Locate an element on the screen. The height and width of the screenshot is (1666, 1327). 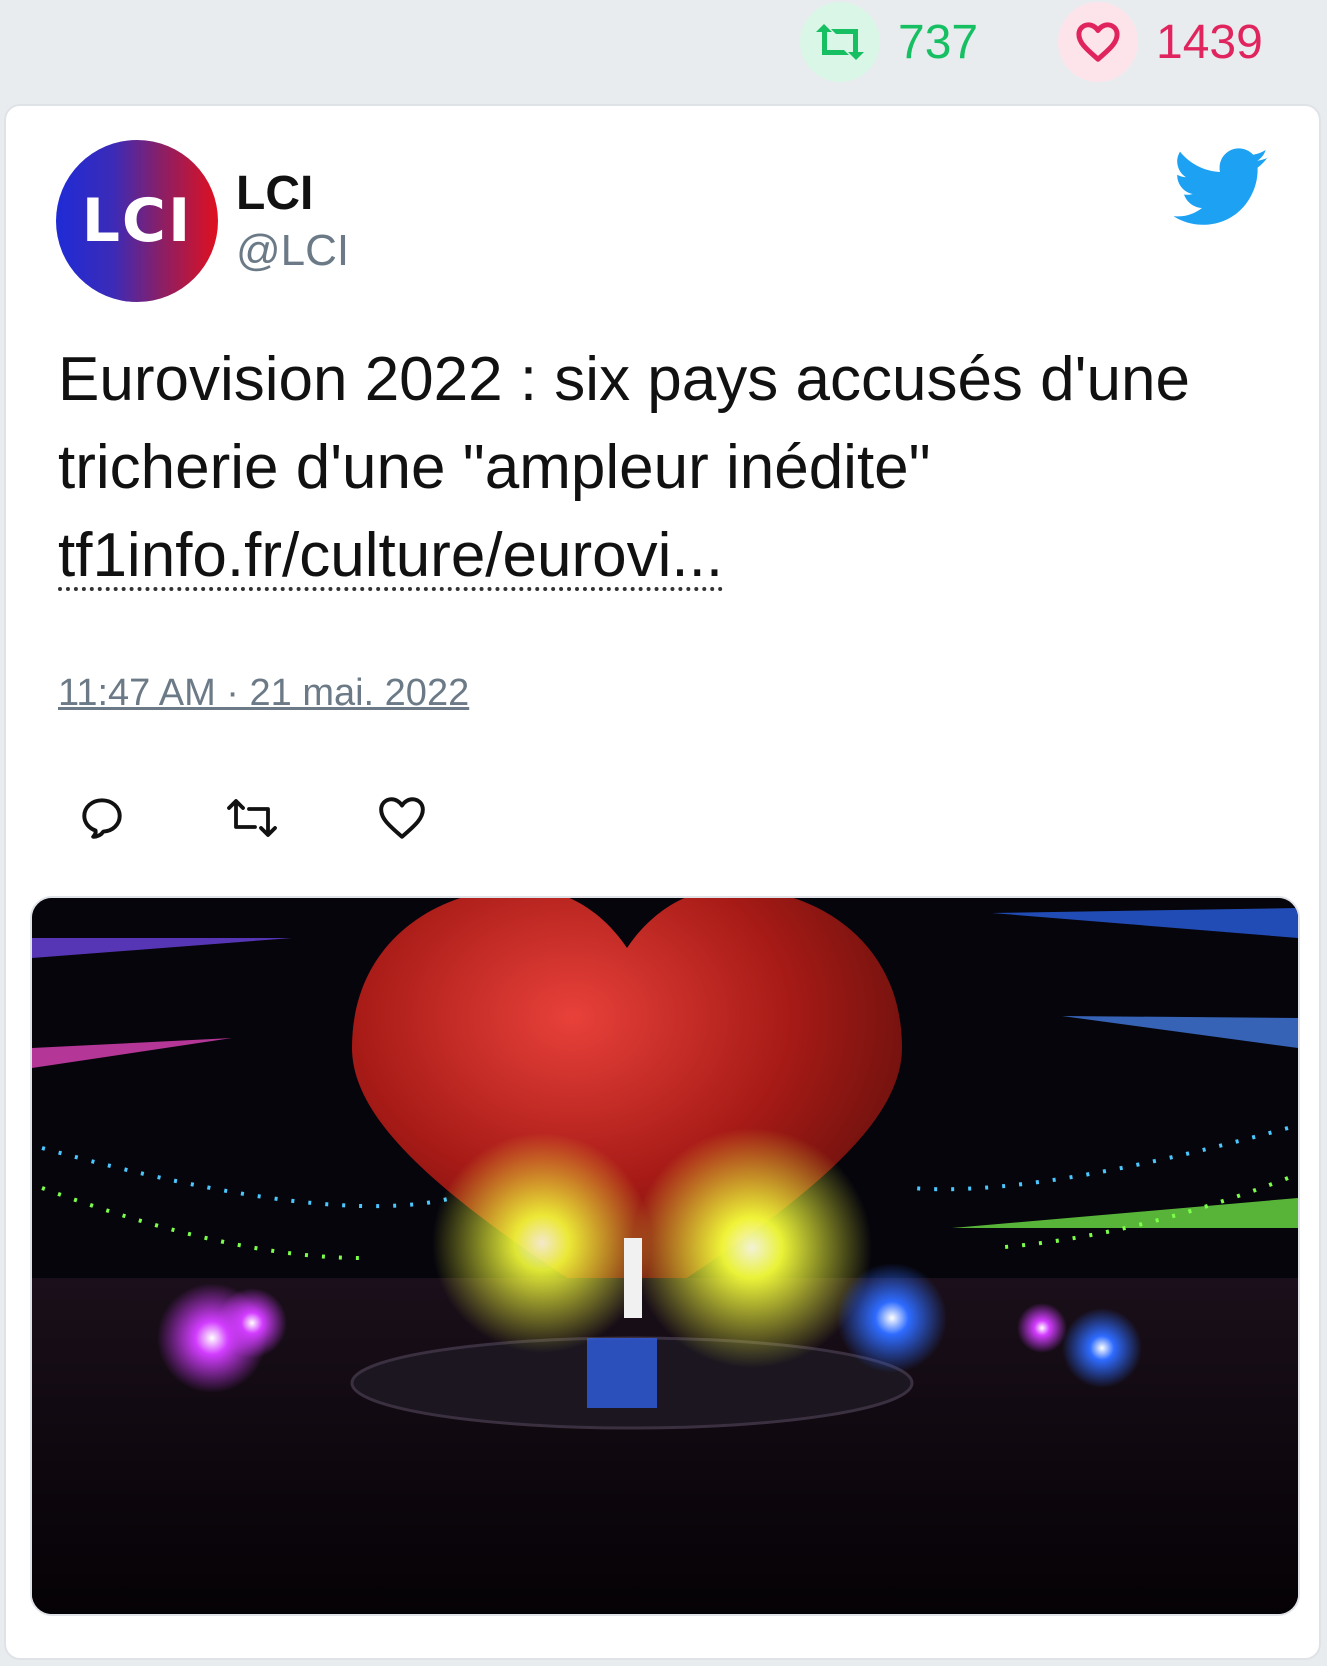
reply-button is located at coordinates (102, 818).